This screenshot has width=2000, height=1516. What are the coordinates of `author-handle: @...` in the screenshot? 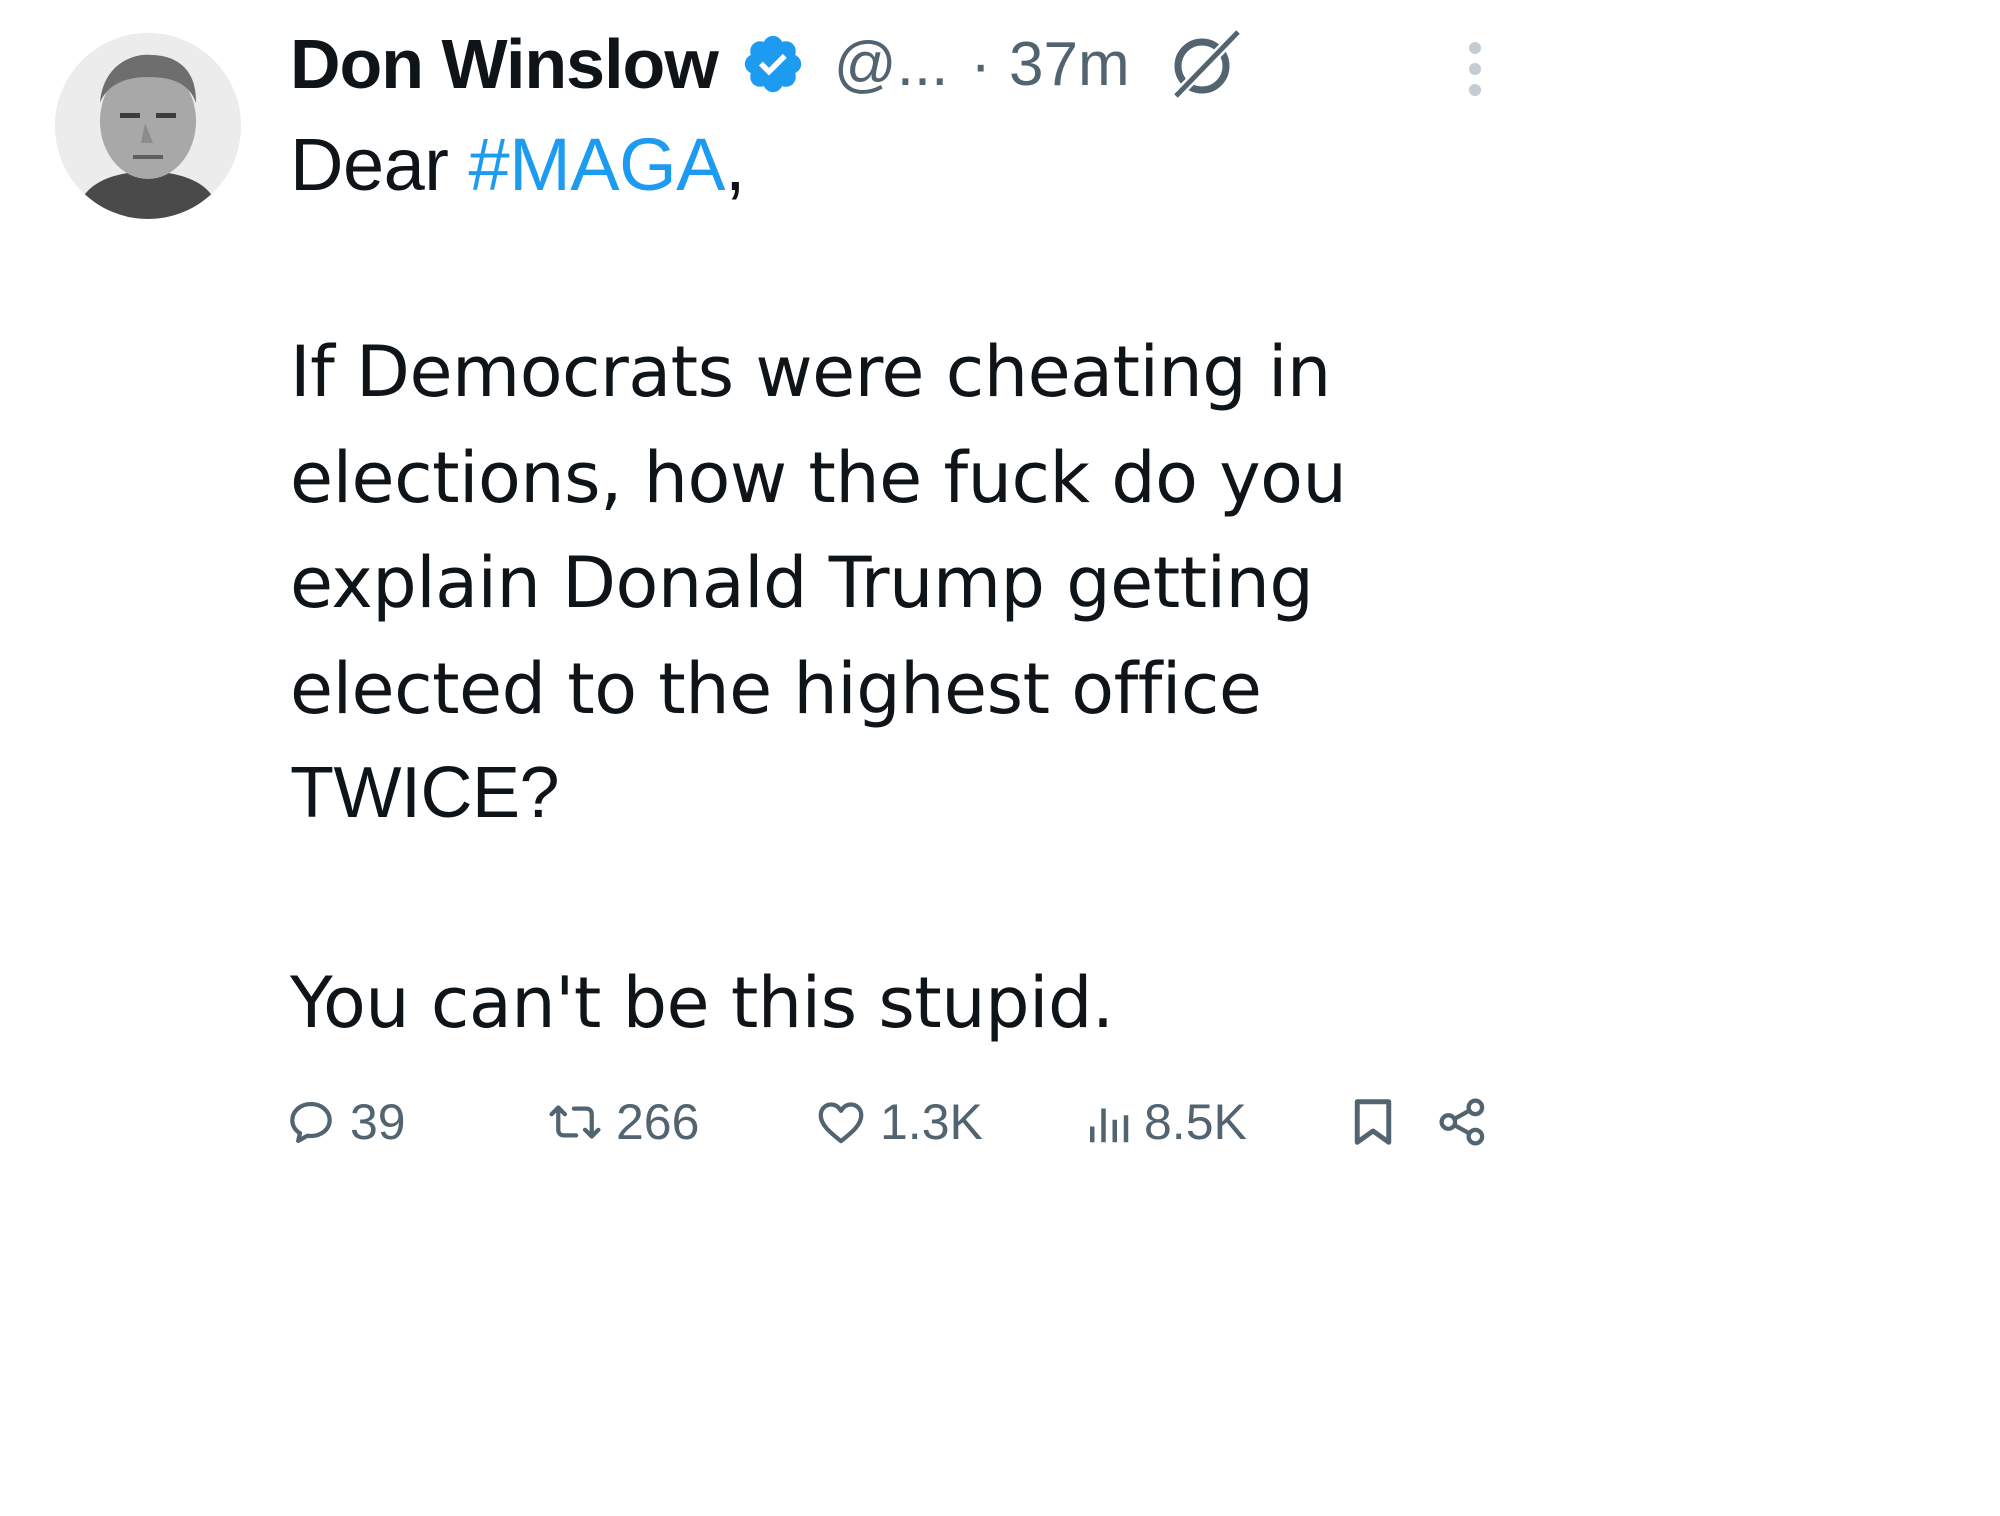 It's located at (891, 64).